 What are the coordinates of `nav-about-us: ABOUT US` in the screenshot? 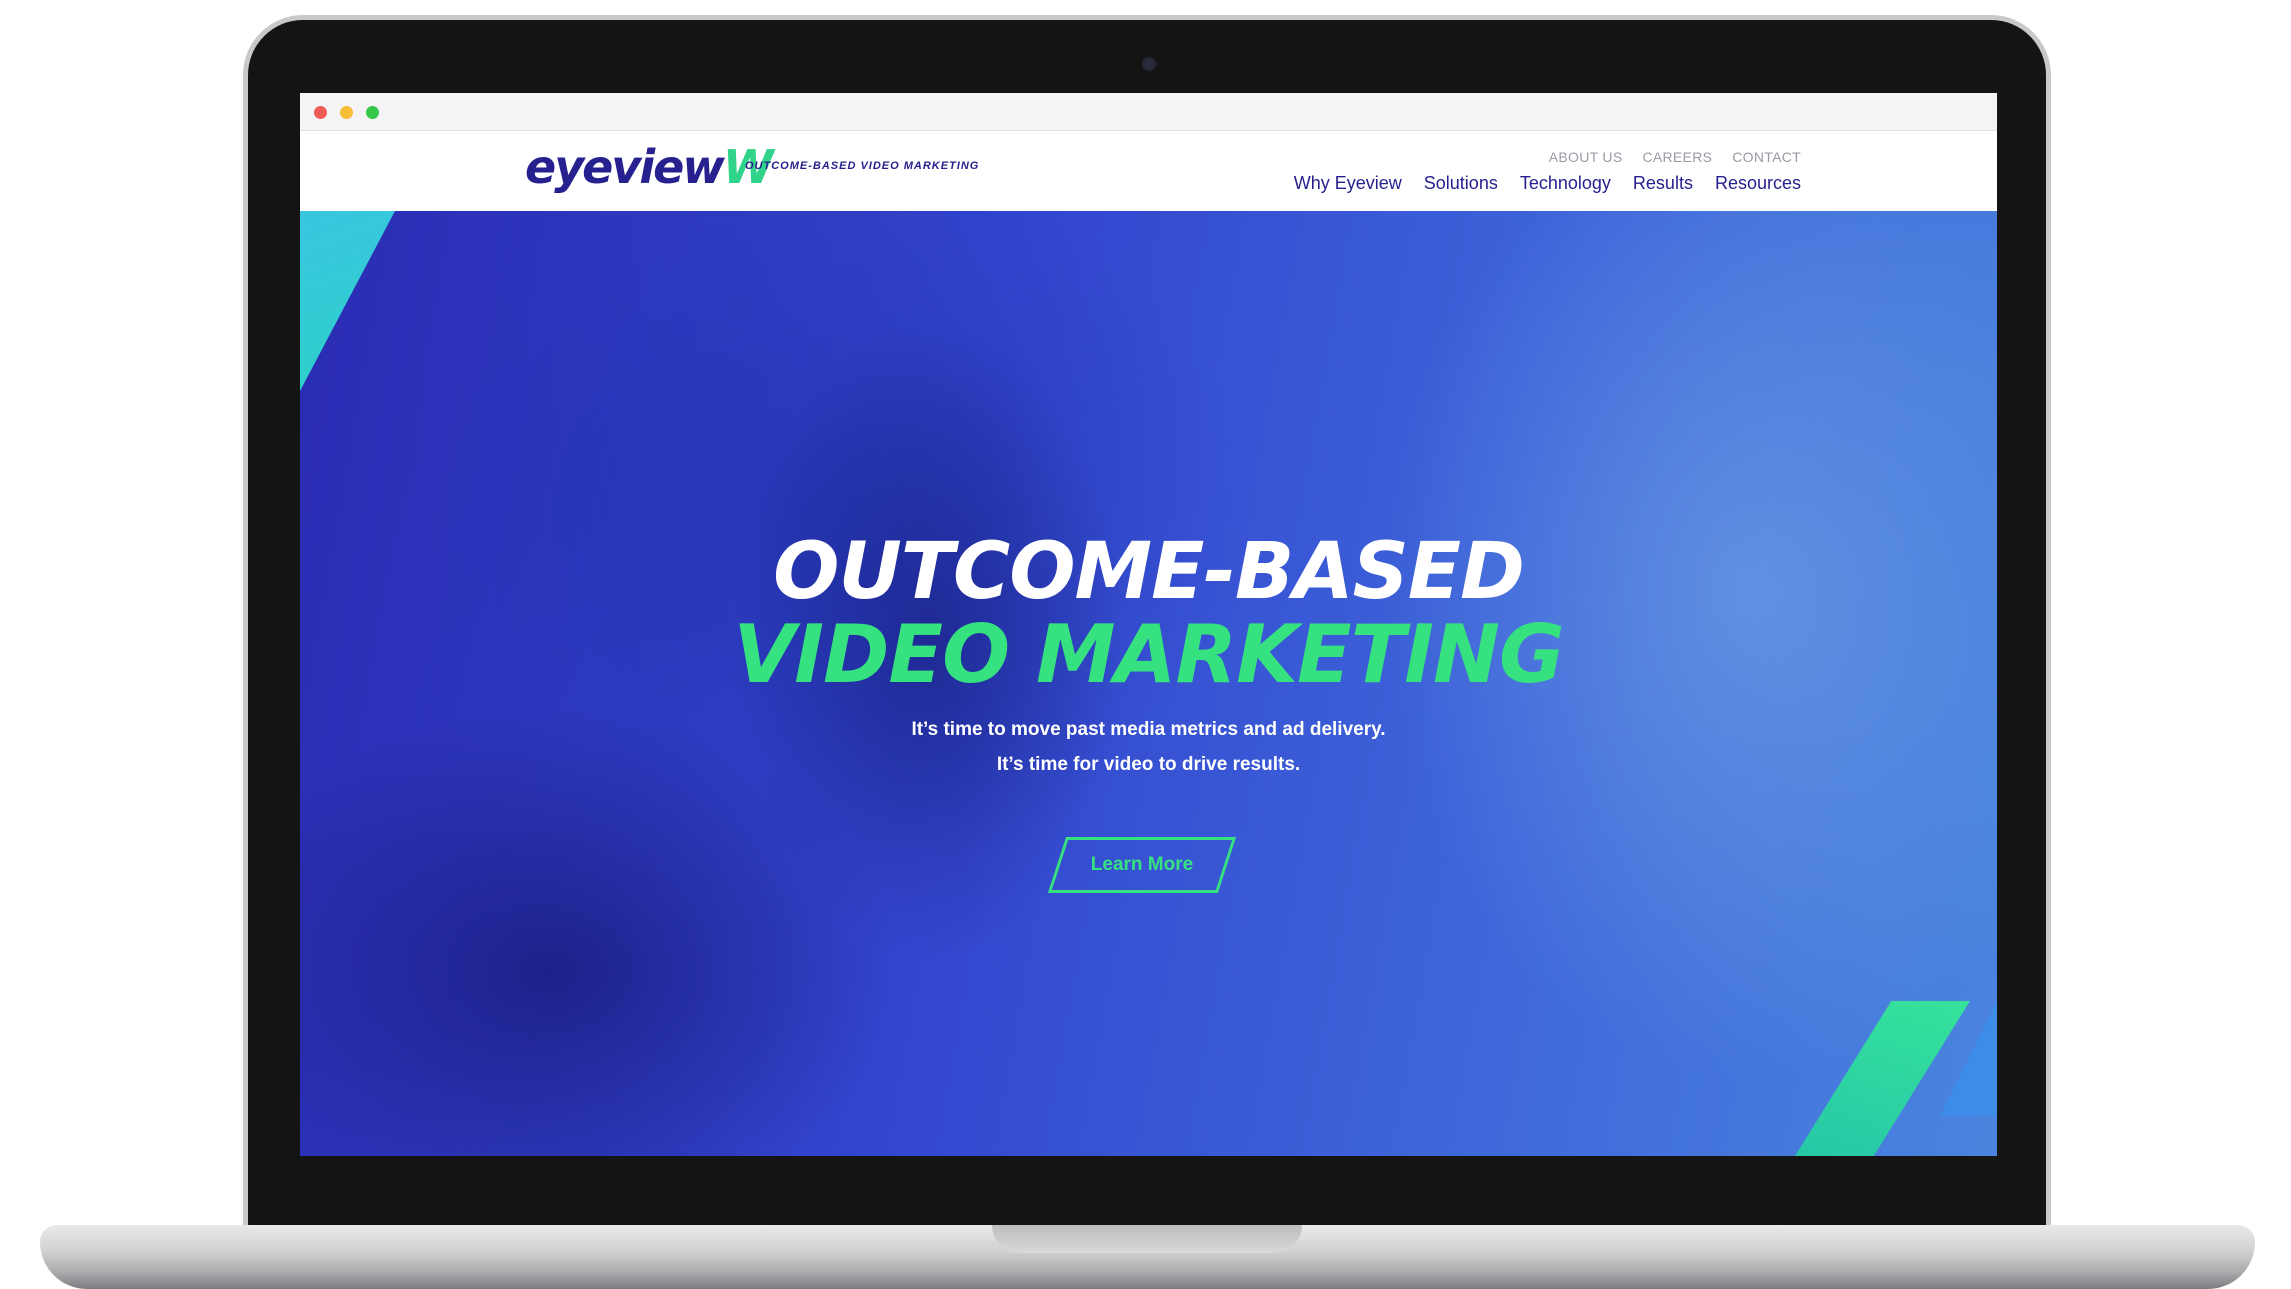 It's located at (1586, 157).